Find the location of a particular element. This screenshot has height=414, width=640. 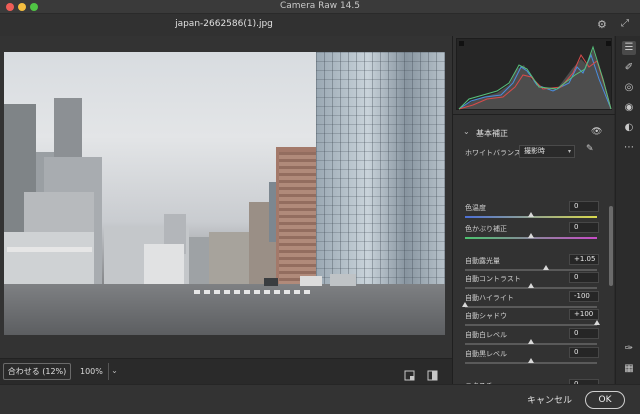

slider-label: 自動露光量 is located at coordinates (482, 261).